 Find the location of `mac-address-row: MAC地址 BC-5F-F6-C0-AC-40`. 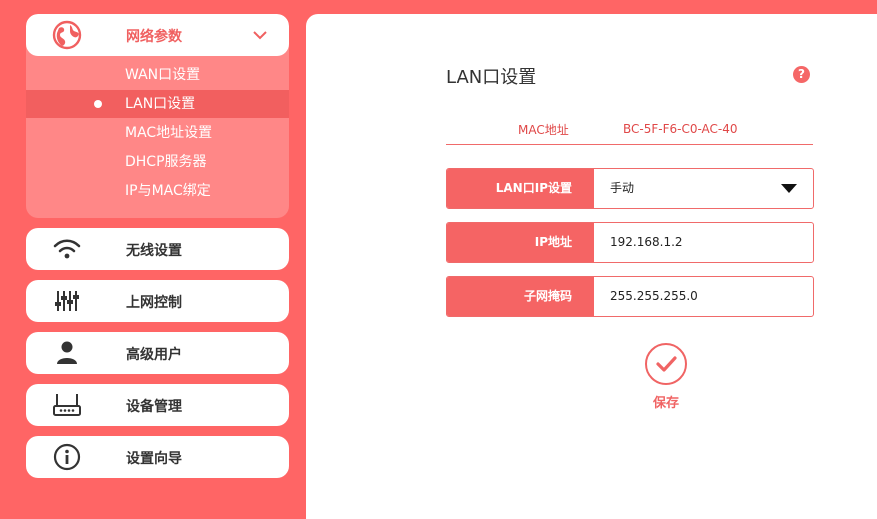

mac-address-row: MAC地址 BC-5F-F6-C0-AC-40 is located at coordinates (629, 133).